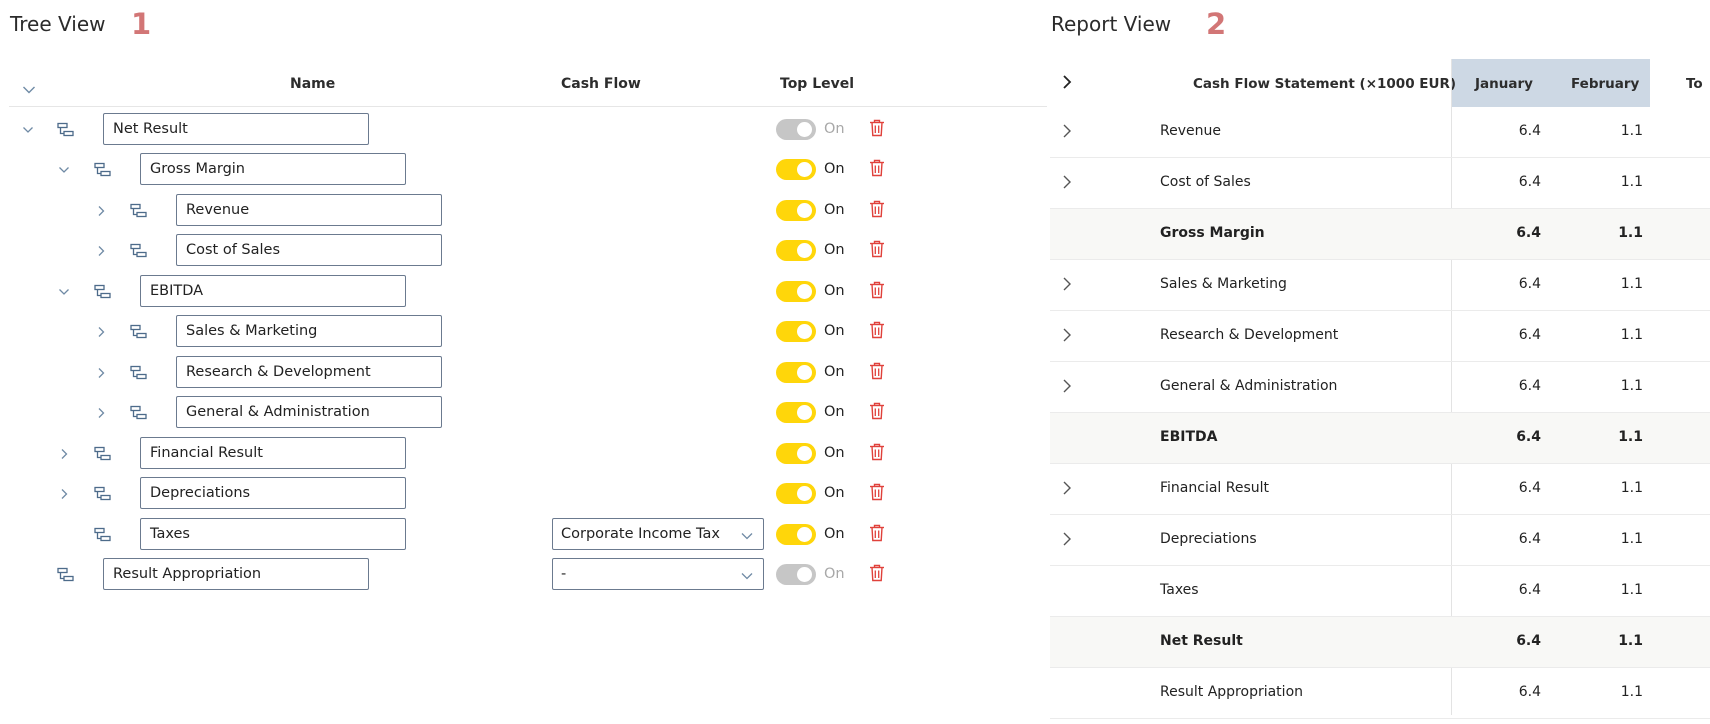 This screenshot has width=1710, height=724. I want to click on cash-flow-select: Corporate Income Tax, so click(658, 534).